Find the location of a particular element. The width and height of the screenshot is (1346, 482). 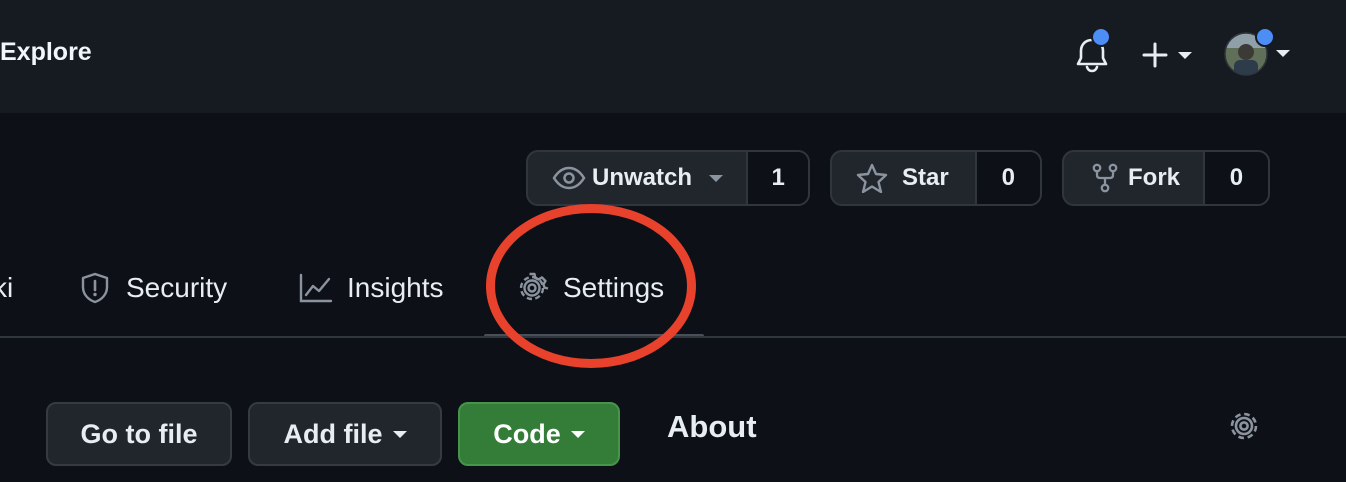

tab-wiki: ki is located at coordinates (6, 288).